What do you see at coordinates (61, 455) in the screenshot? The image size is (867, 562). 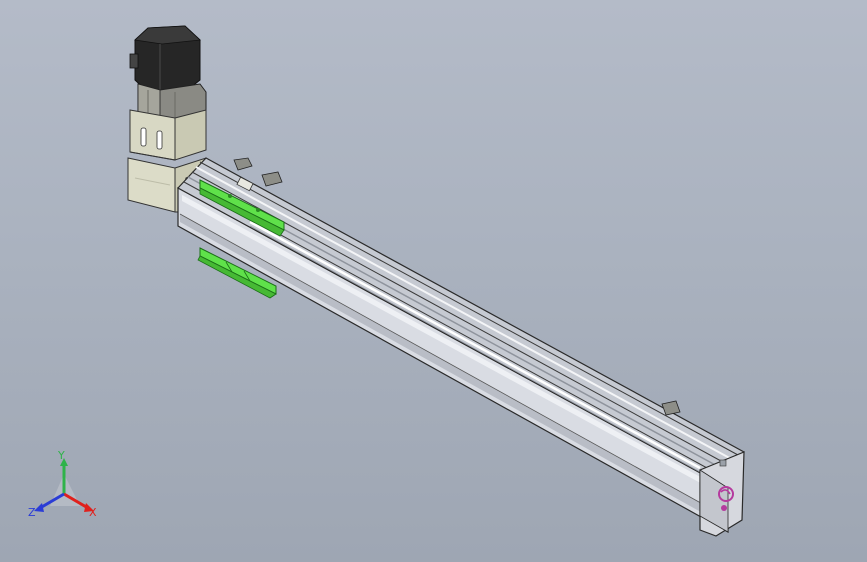 I see `y-axis-label: Y` at bounding box center [61, 455].